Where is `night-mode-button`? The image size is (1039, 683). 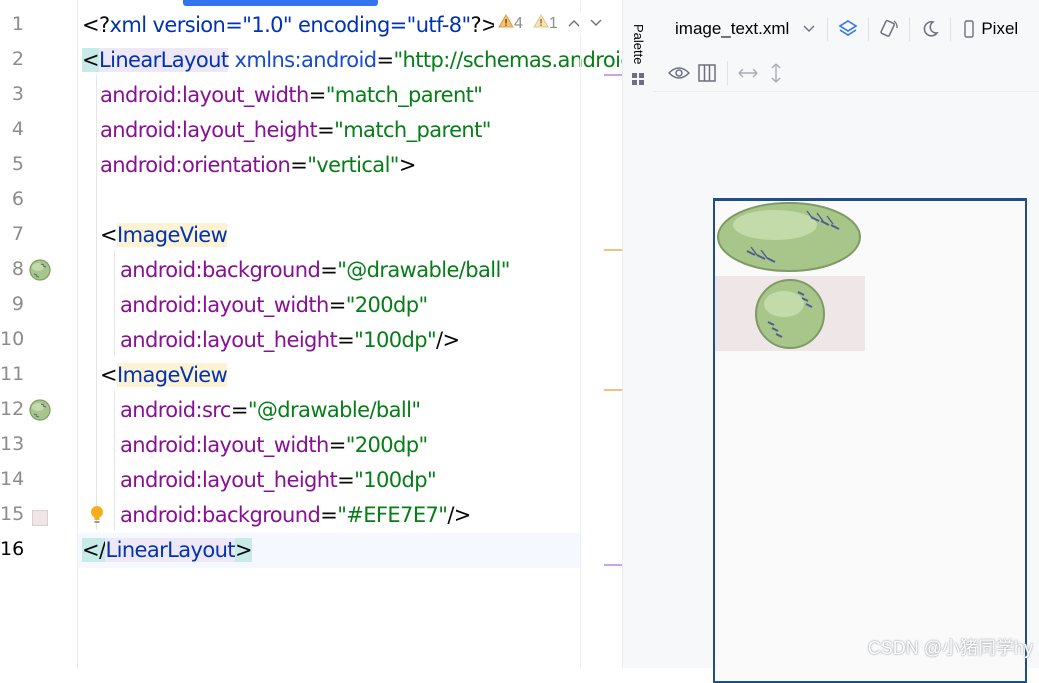
night-mode-button is located at coordinates (930, 29).